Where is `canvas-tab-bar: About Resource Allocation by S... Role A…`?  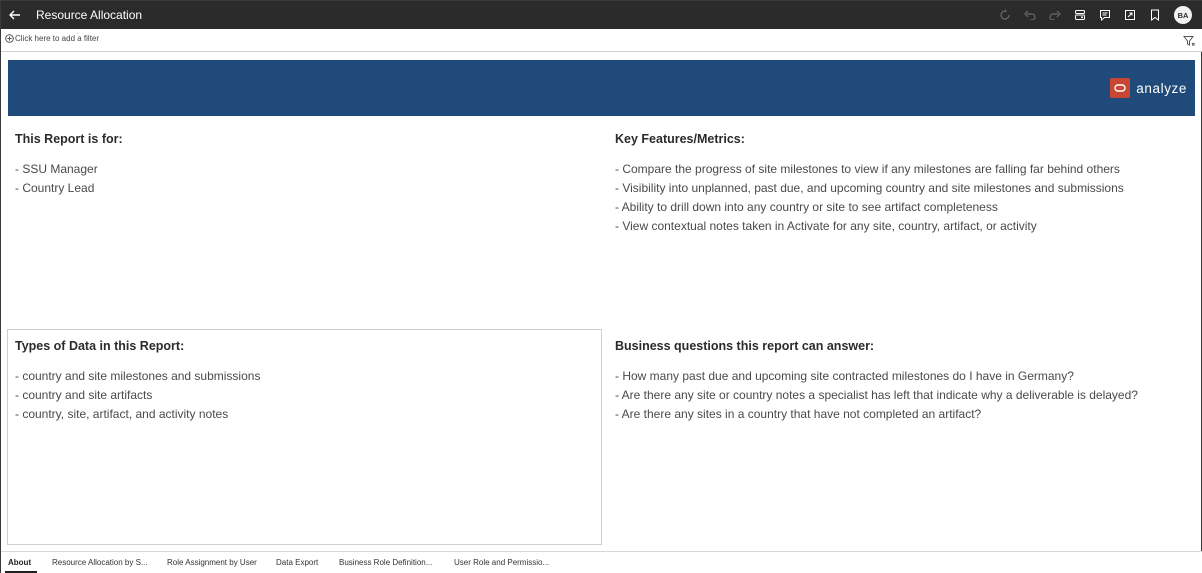
canvas-tab-bar: About Resource Allocation by S... Role A… is located at coordinates (601, 562).